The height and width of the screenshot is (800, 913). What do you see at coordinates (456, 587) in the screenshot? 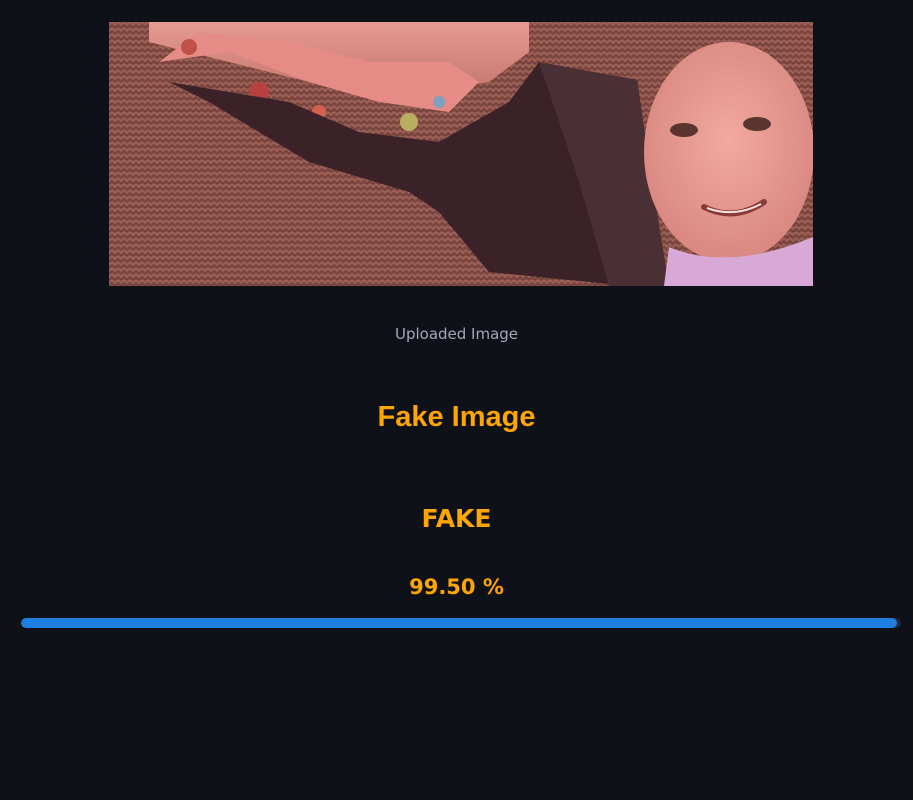
I see `confidence-percent: 99.50 %` at bounding box center [456, 587].